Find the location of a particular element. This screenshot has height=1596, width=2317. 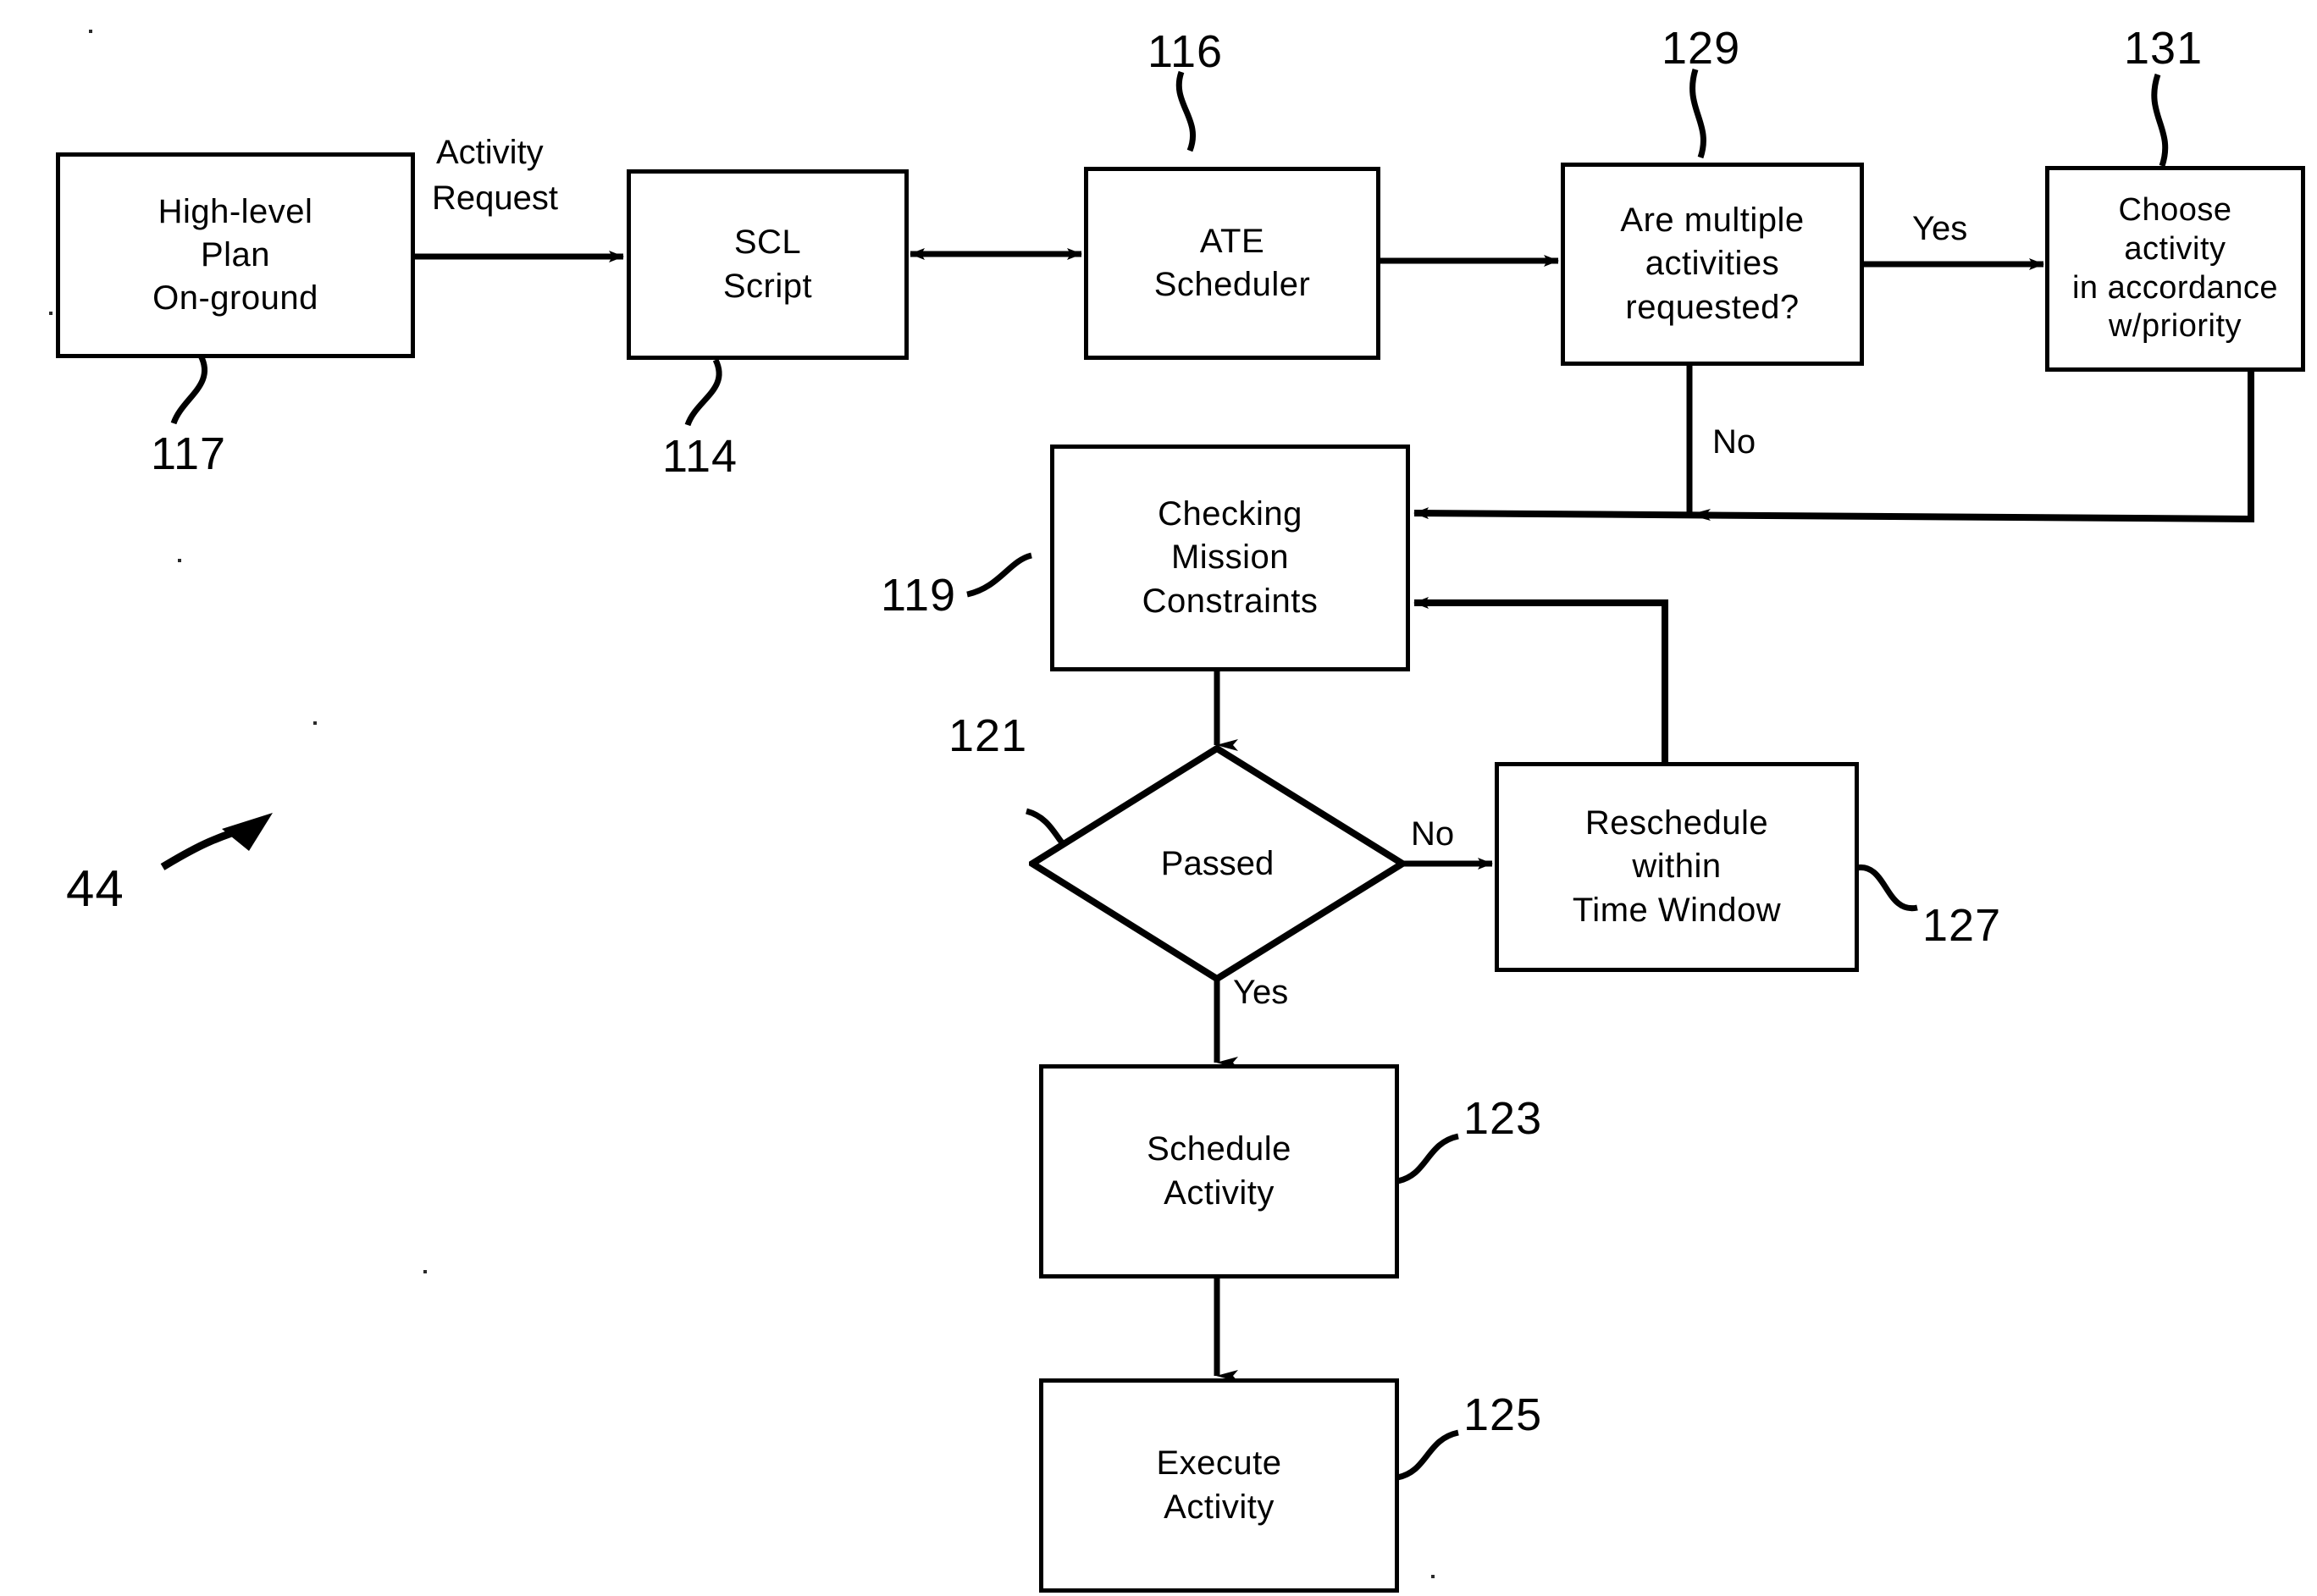

ref-label-129: 129 is located at coordinates (1701, 48).